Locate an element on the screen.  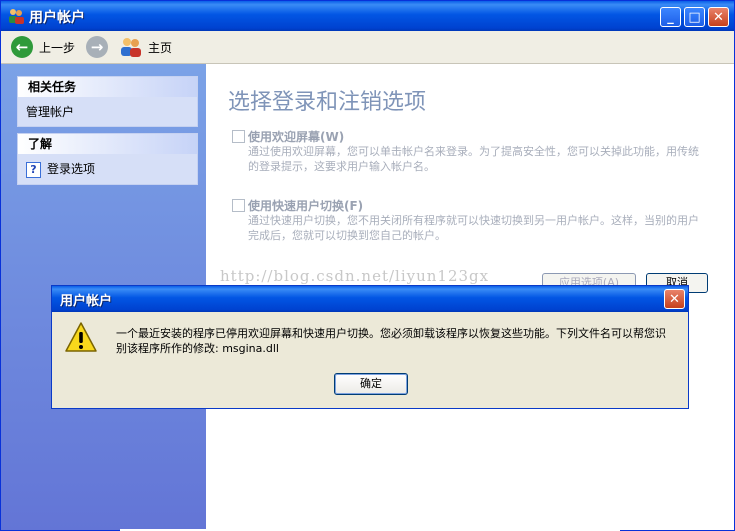
help-icon: ? is located at coordinates (33, 169).